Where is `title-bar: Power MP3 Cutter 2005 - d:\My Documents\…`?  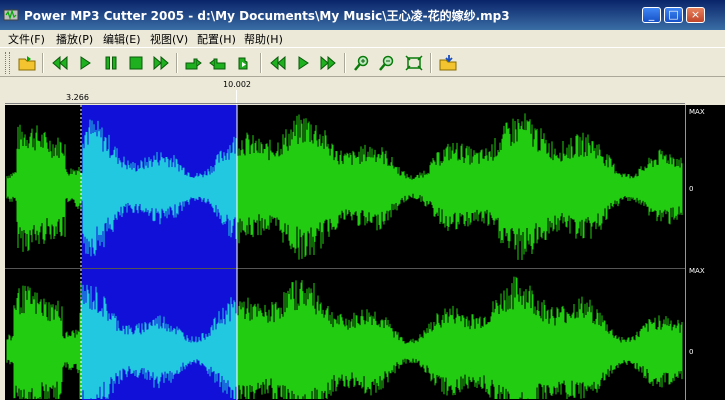 title-bar: Power MP3 Cutter 2005 - d:\My Documents\… is located at coordinates (362, 15).